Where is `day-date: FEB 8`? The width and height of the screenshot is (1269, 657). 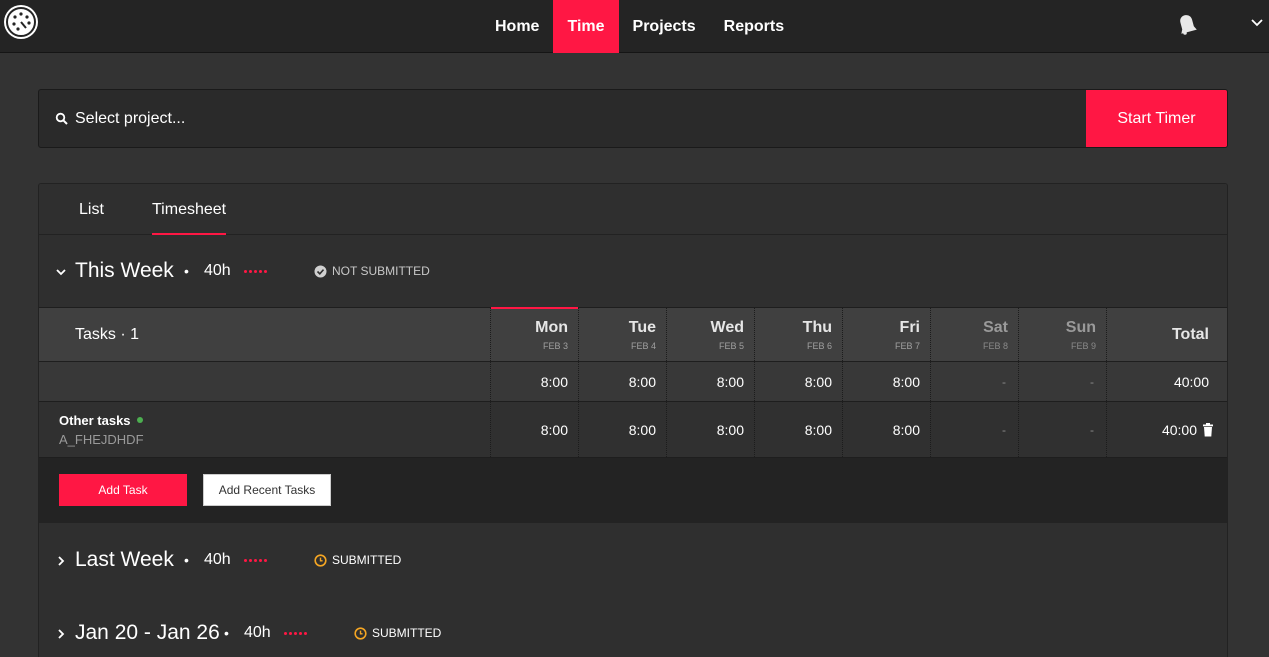
day-date: FEB 8 is located at coordinates (995, 345).